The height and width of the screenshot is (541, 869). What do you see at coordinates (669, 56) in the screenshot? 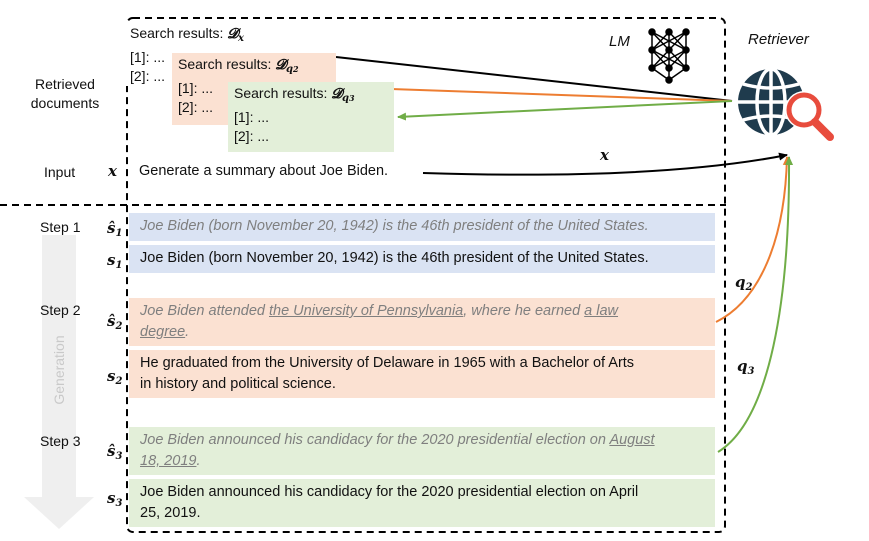
I see `neural-network-icon` at bounding box center [669, 56].